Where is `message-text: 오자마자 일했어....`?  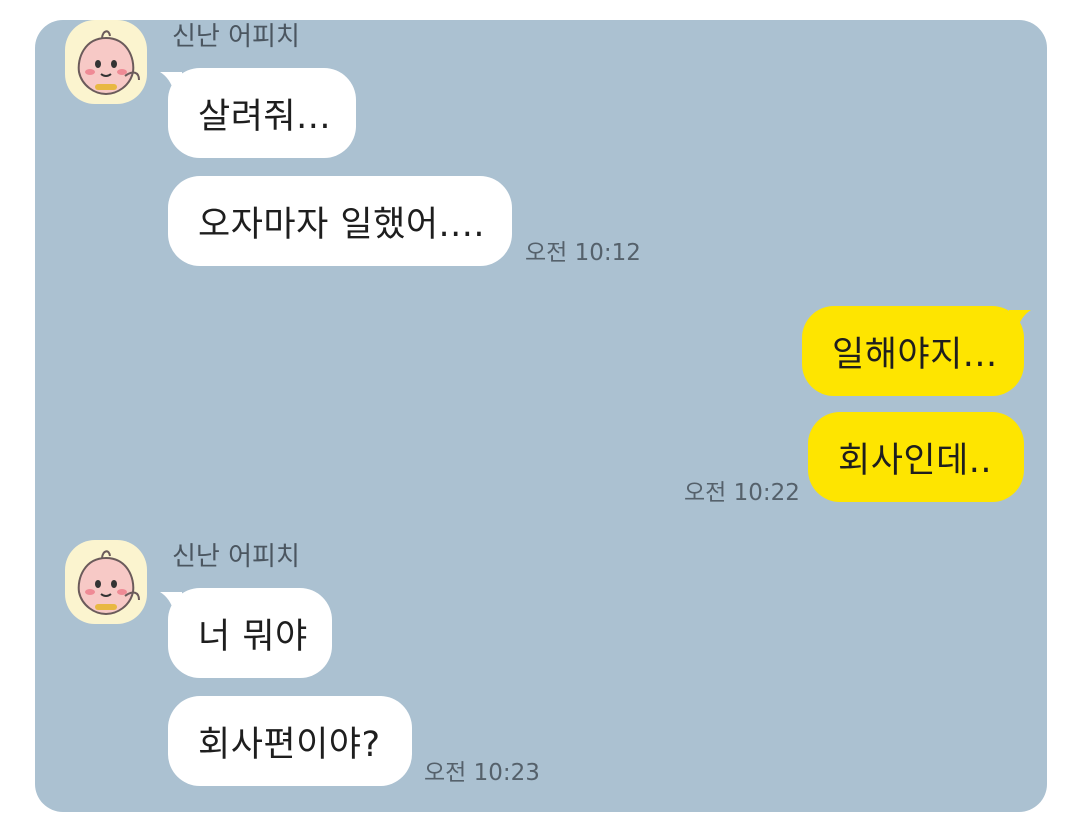 message-text: 오자마자 일했어.... is located at coordinates (342, 224).